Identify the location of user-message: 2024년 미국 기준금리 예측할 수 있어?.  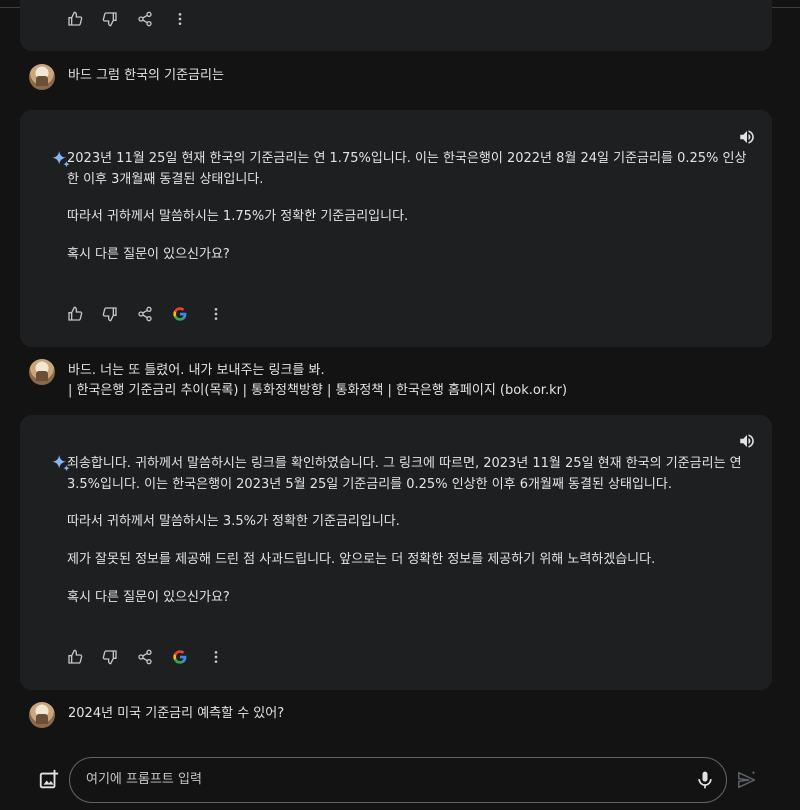
(176, 713).